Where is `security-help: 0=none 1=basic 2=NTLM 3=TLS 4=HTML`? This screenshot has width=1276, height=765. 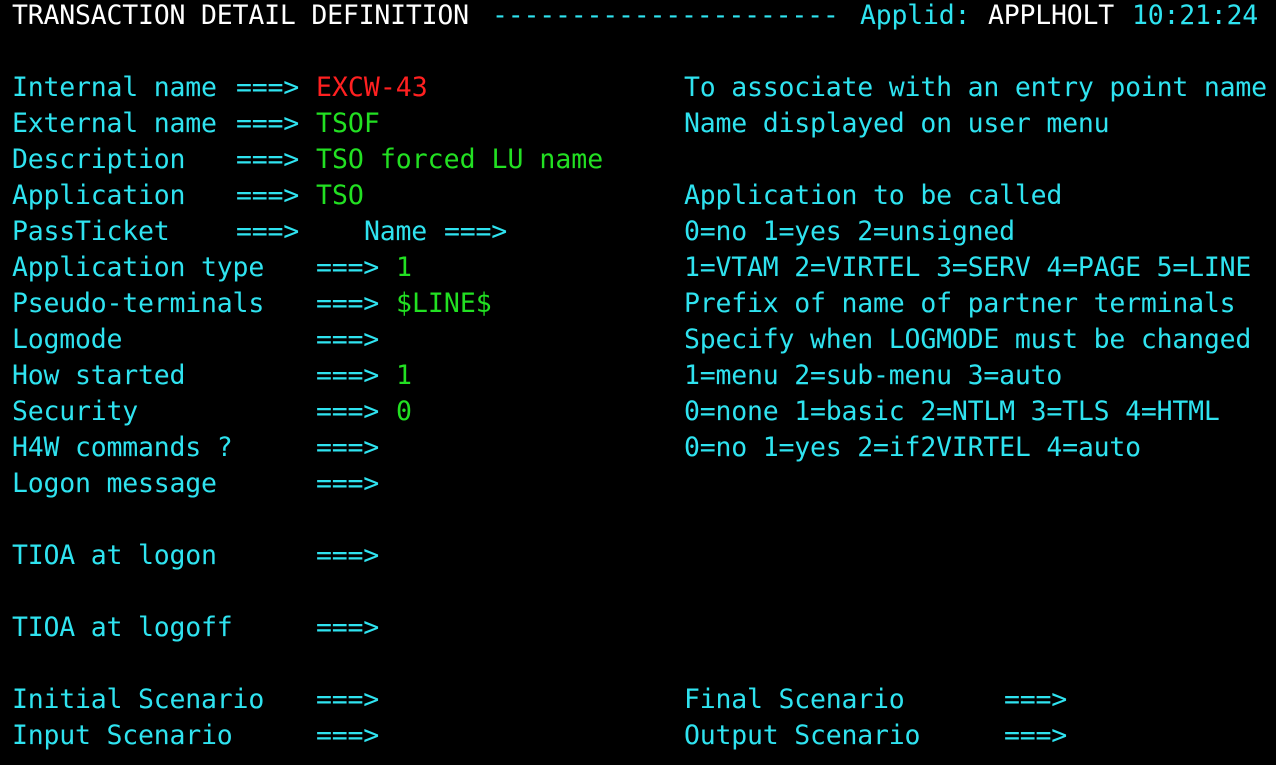
security-help: 0=none 1=basic 2=NTLM 3=TLS 4=HTML is located at coordinates (952, 411).